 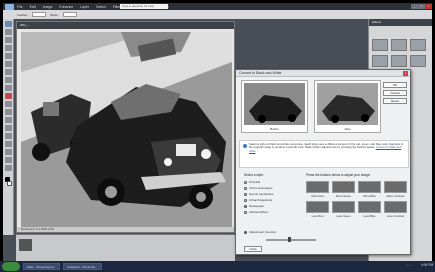 I want to click on style-option: Infrared Effect, so click(x=256, y=212).